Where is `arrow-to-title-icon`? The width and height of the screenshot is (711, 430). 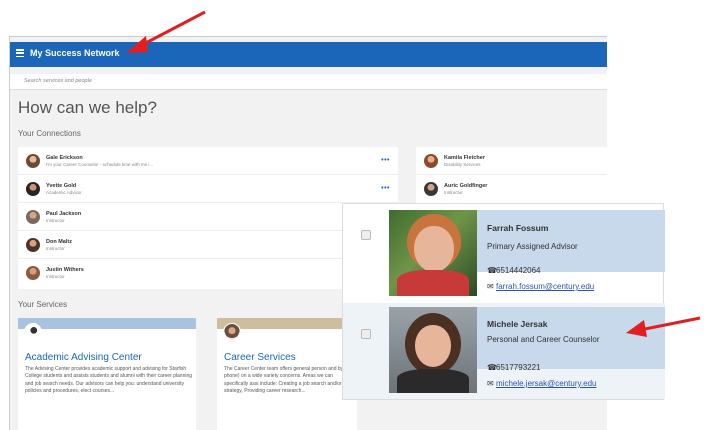 arrow-to-title-icon is located at coordinates (166, 31).